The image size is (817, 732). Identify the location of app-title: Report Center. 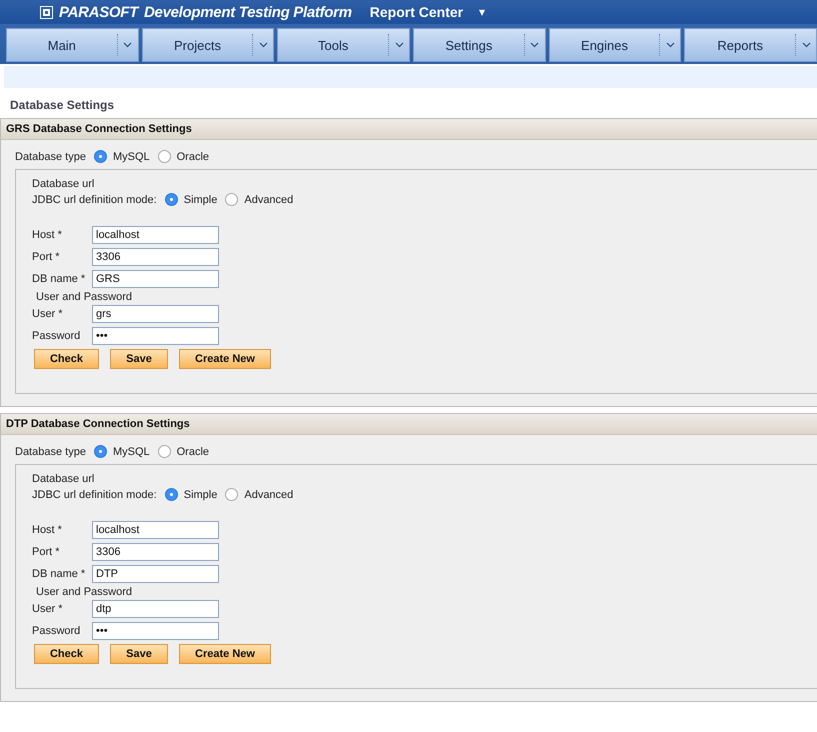
(417, 12).